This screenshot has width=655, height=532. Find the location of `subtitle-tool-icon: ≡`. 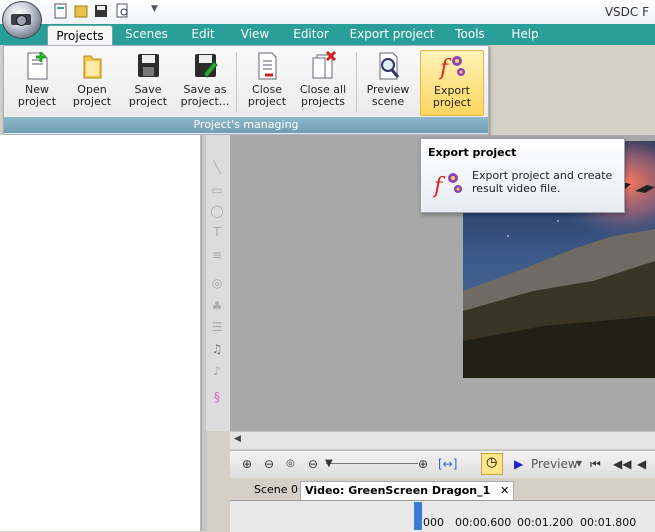

subtitle-tool-icon: ≡ is located at coordinates (217, 255).